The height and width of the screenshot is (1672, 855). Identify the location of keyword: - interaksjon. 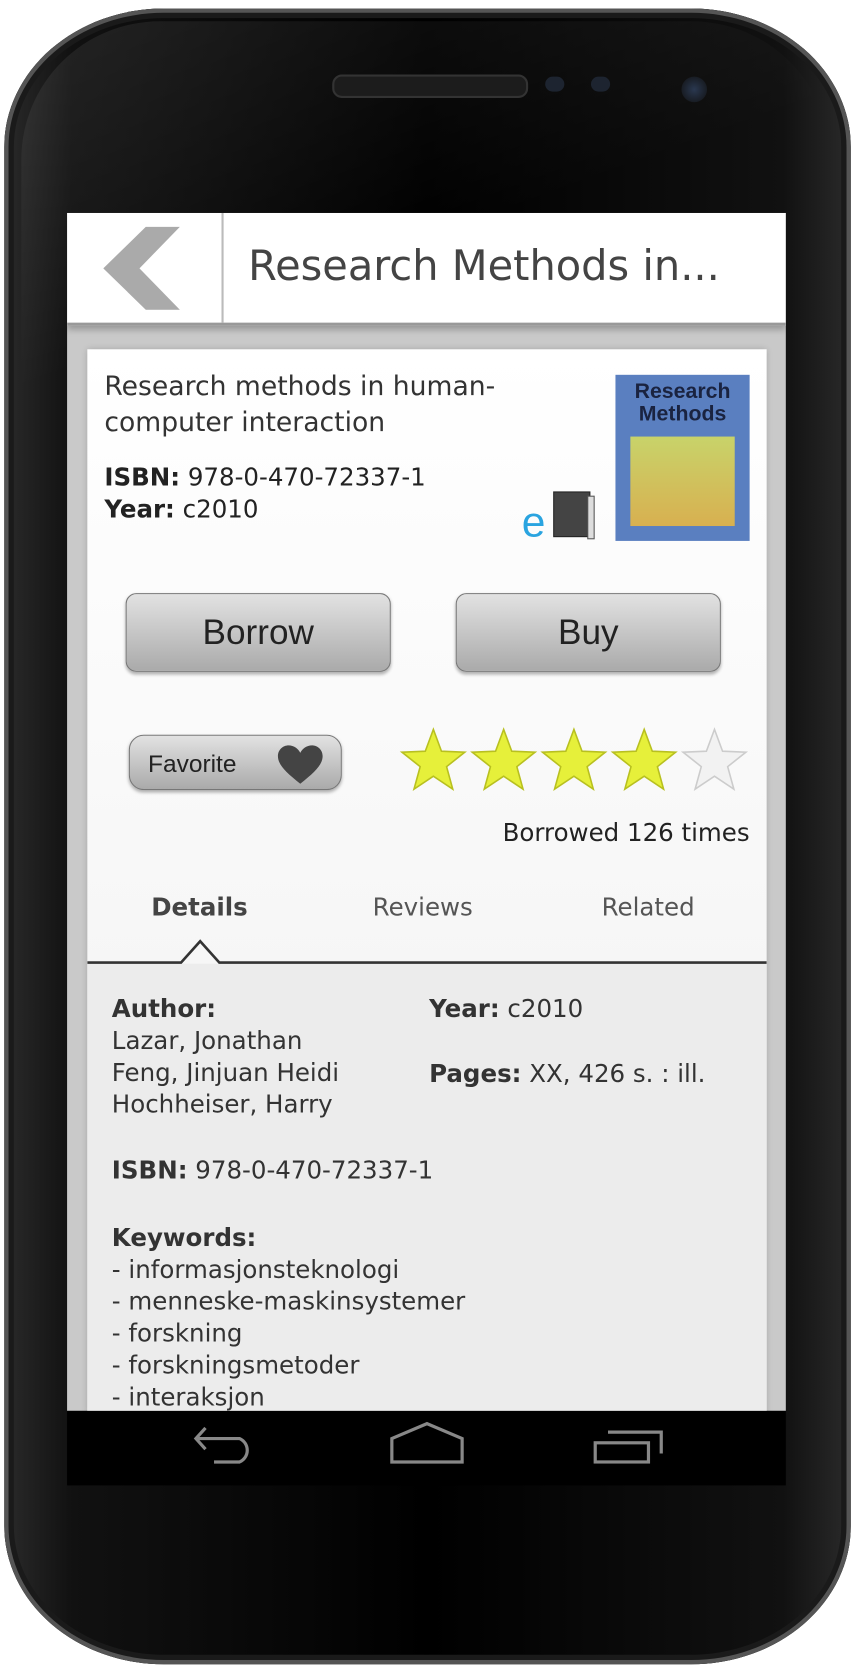
(288, 1396).